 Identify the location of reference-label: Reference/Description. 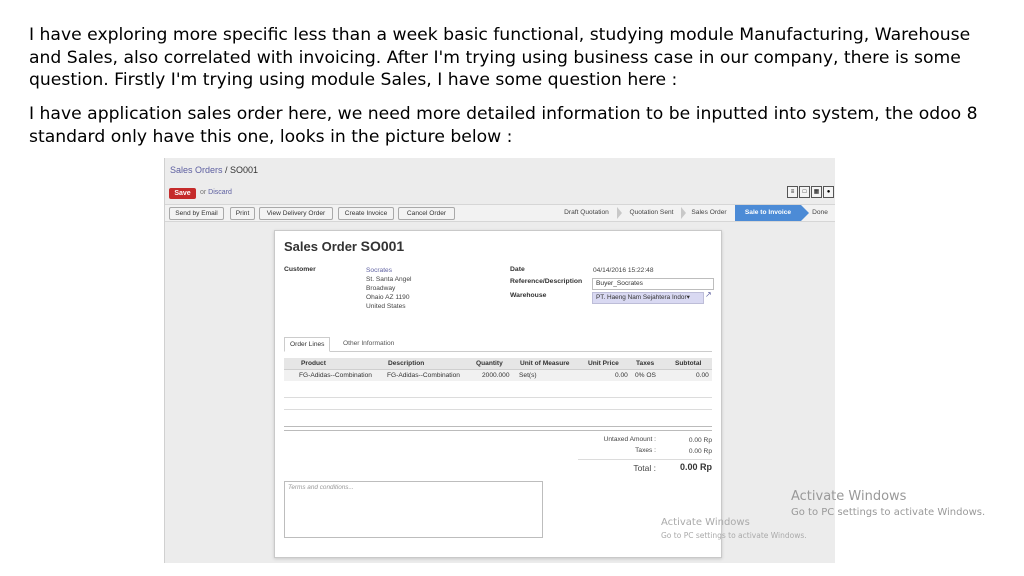
(546, 281).